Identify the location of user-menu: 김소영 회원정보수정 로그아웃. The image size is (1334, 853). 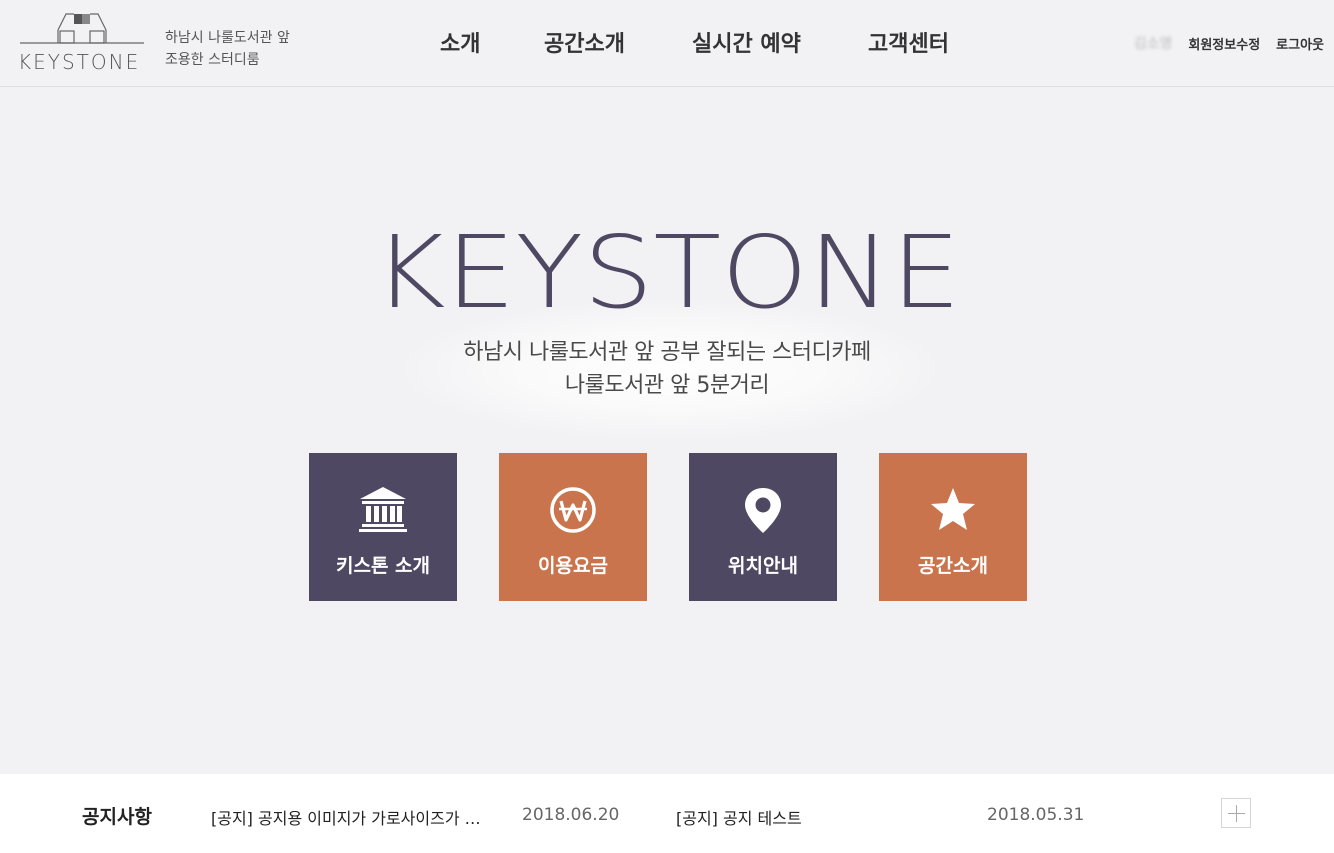
(1229, 43).